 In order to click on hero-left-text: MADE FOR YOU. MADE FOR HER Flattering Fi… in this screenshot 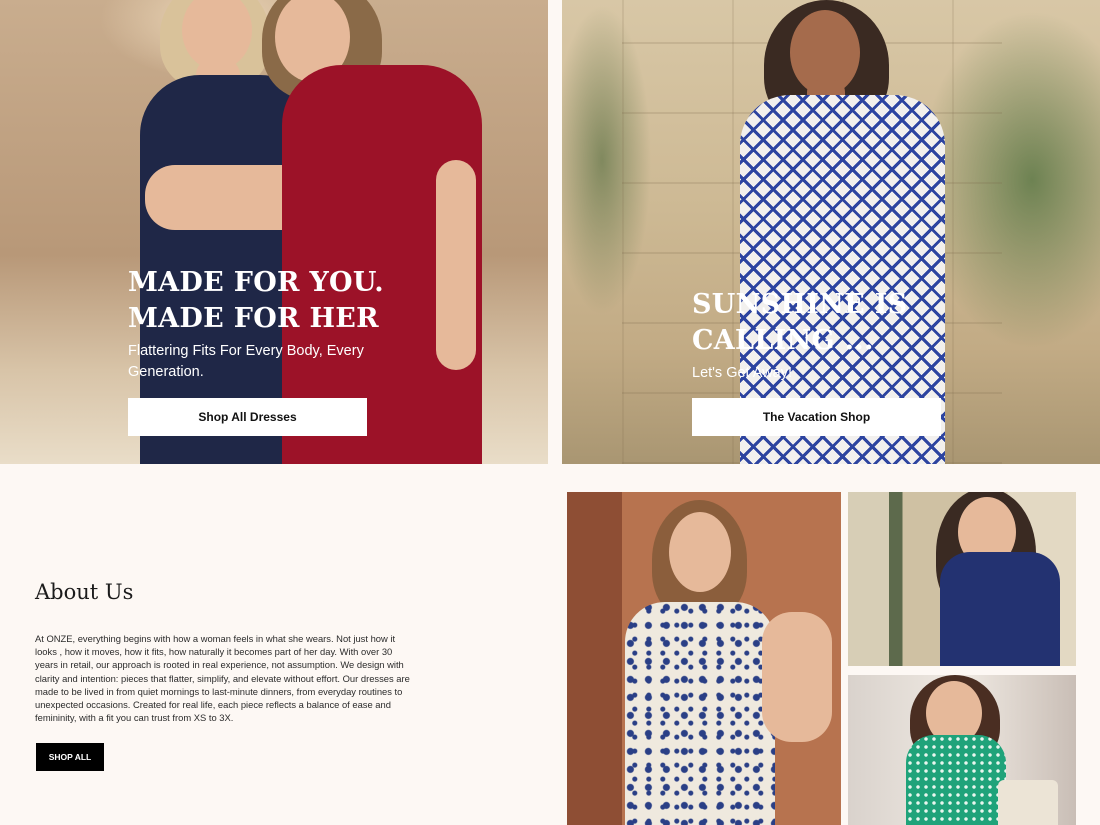, I will do `click(258, 324)`.